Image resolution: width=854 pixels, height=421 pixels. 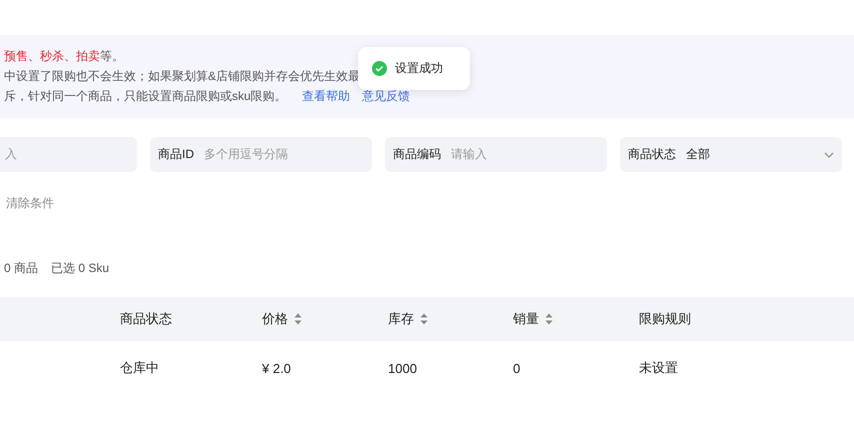 What do you see at coordinates (146, 319) in the screenshot?
I see `column-header: 商品状态` at bounding box center [146, 319].